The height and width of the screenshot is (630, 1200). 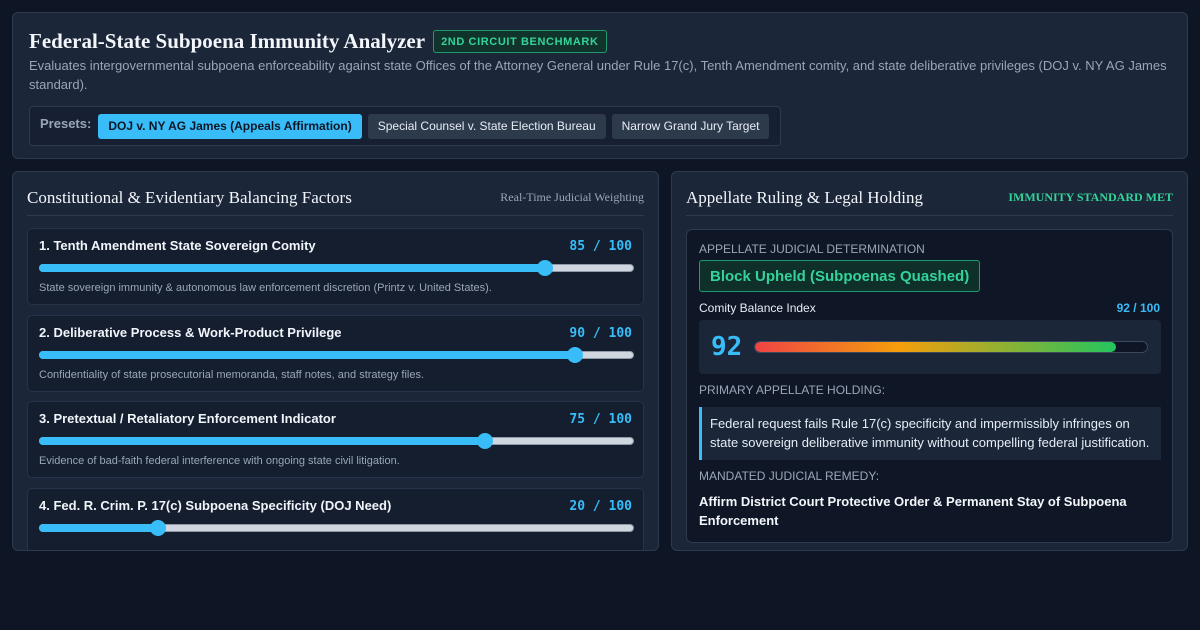 I want to click on factors-panel-tag: Real-Time Judicial Weighting, so click(x=572, y=197).